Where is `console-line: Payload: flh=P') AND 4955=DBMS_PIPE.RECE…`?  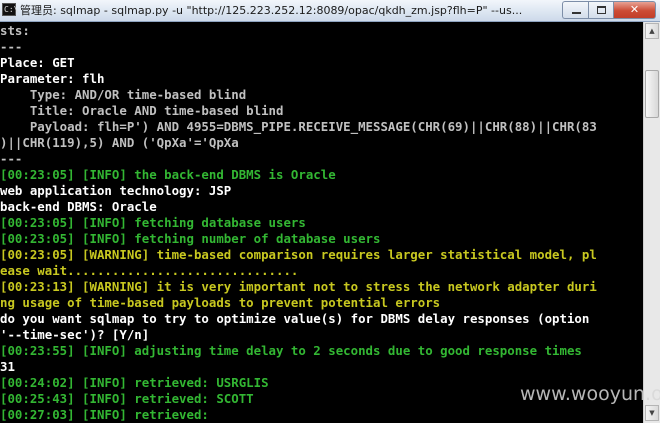 console-line: Payload: flh=P') AND 4955=DBMS_PIPE.RECE… is located at coordinates (298, 126).